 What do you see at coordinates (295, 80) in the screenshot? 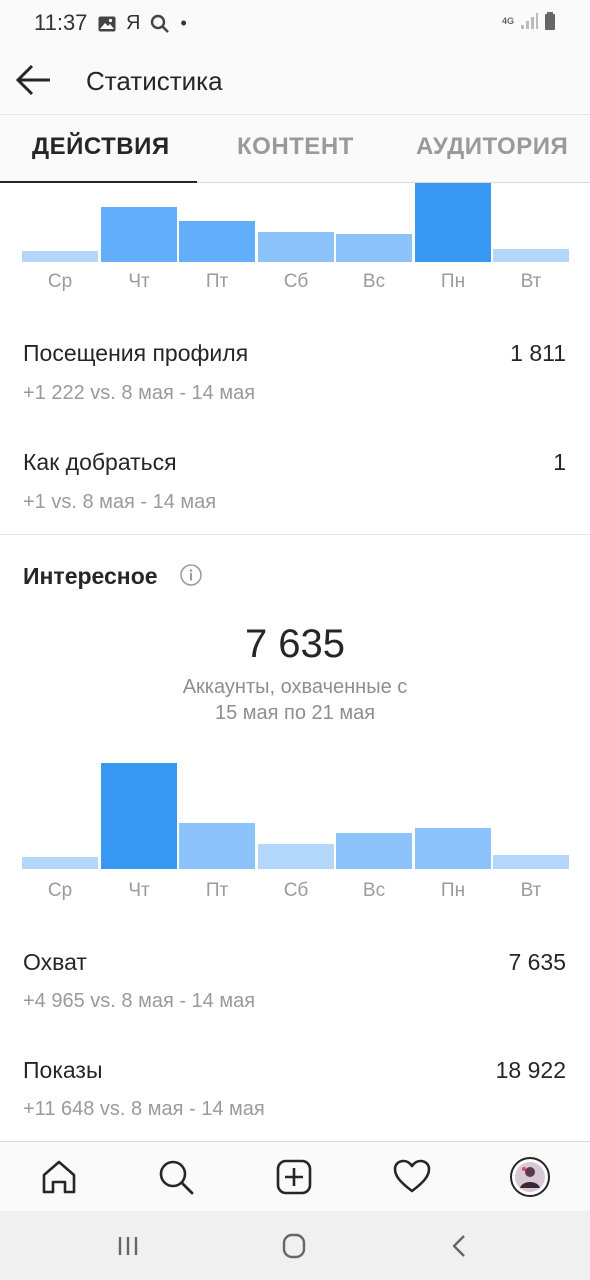
I see `app-header: Статистика` at bounding box center [295, 80].